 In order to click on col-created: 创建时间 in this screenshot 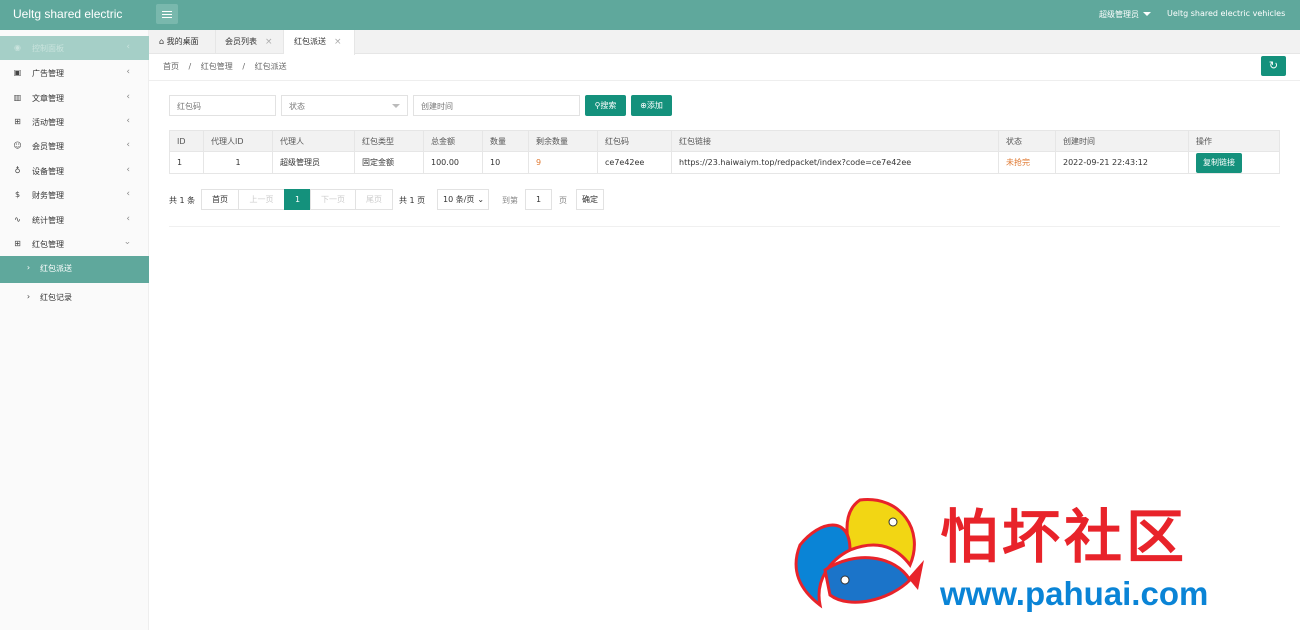, I will do `click(1122, 141)`.